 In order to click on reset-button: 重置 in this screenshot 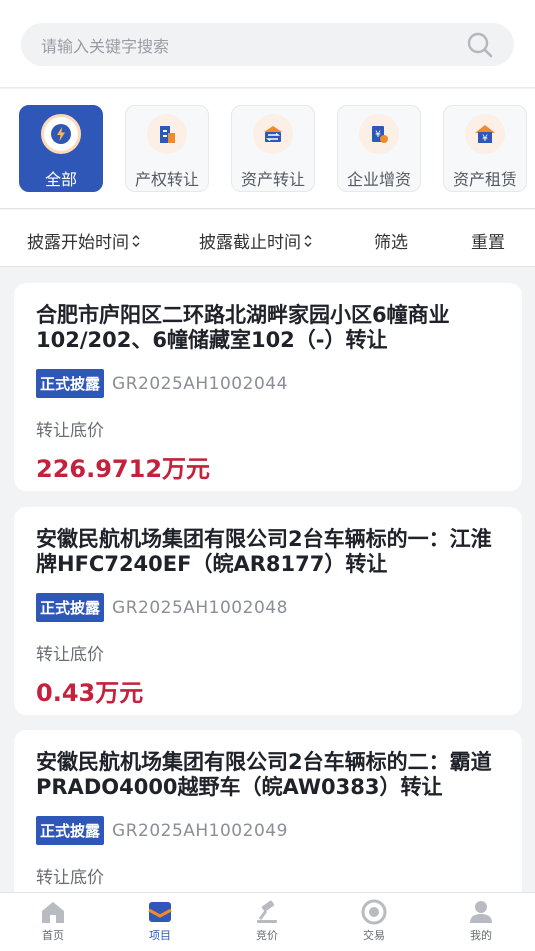, I will do `click(488, 240)`.